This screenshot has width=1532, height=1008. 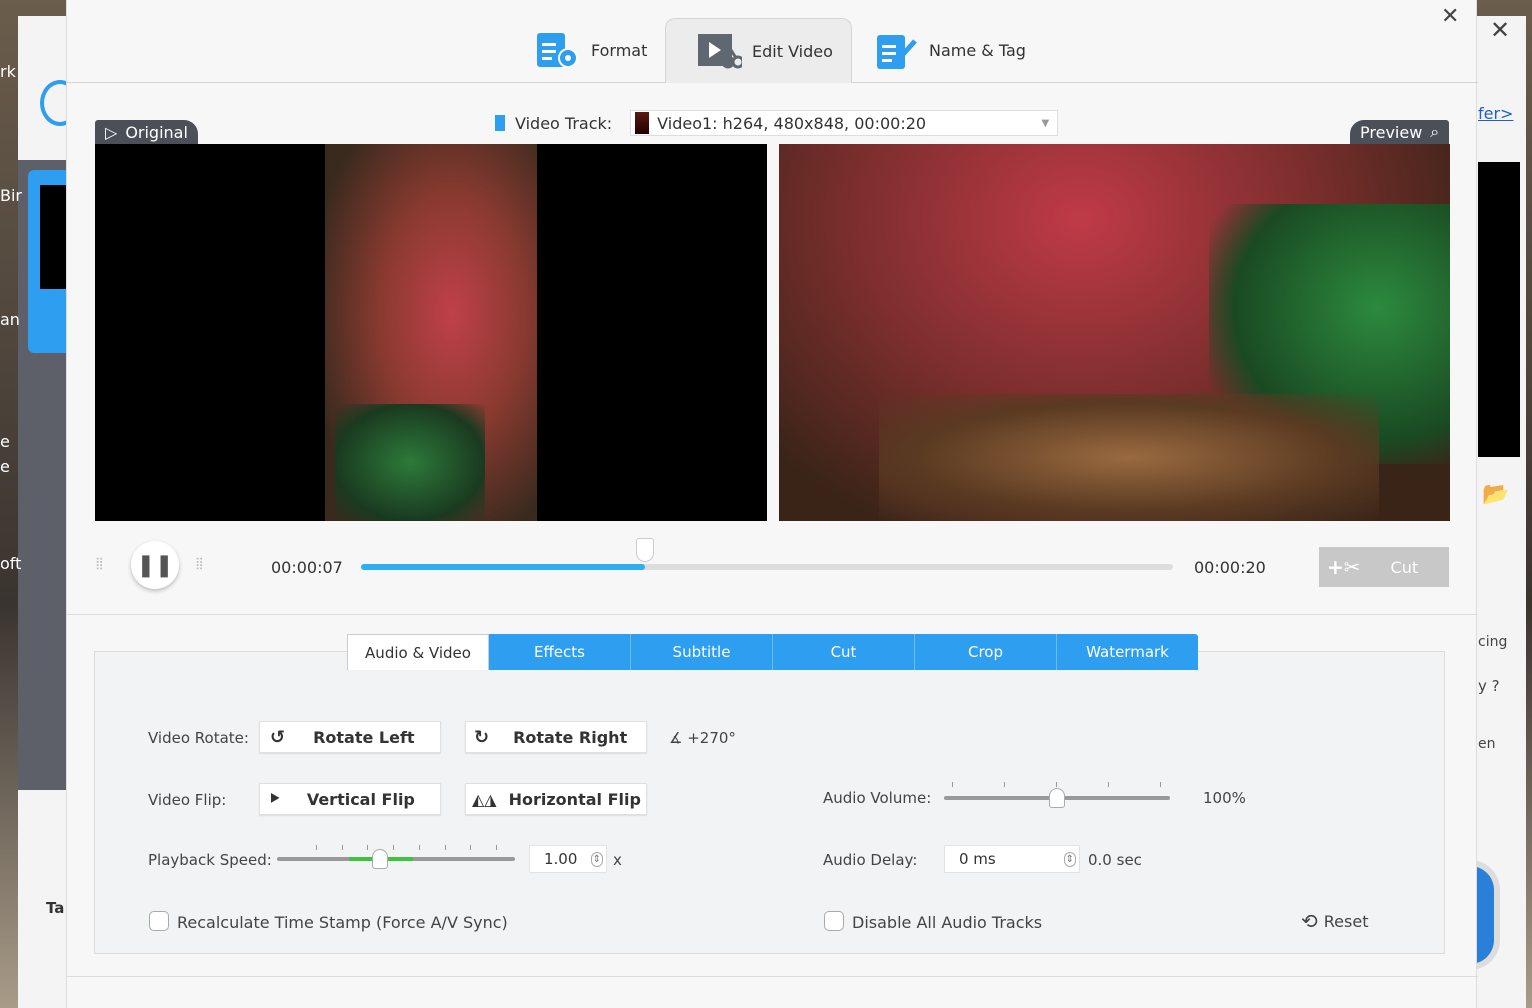 I want to click on next-frame-icon: ⣿, so click(x=199, y=563).